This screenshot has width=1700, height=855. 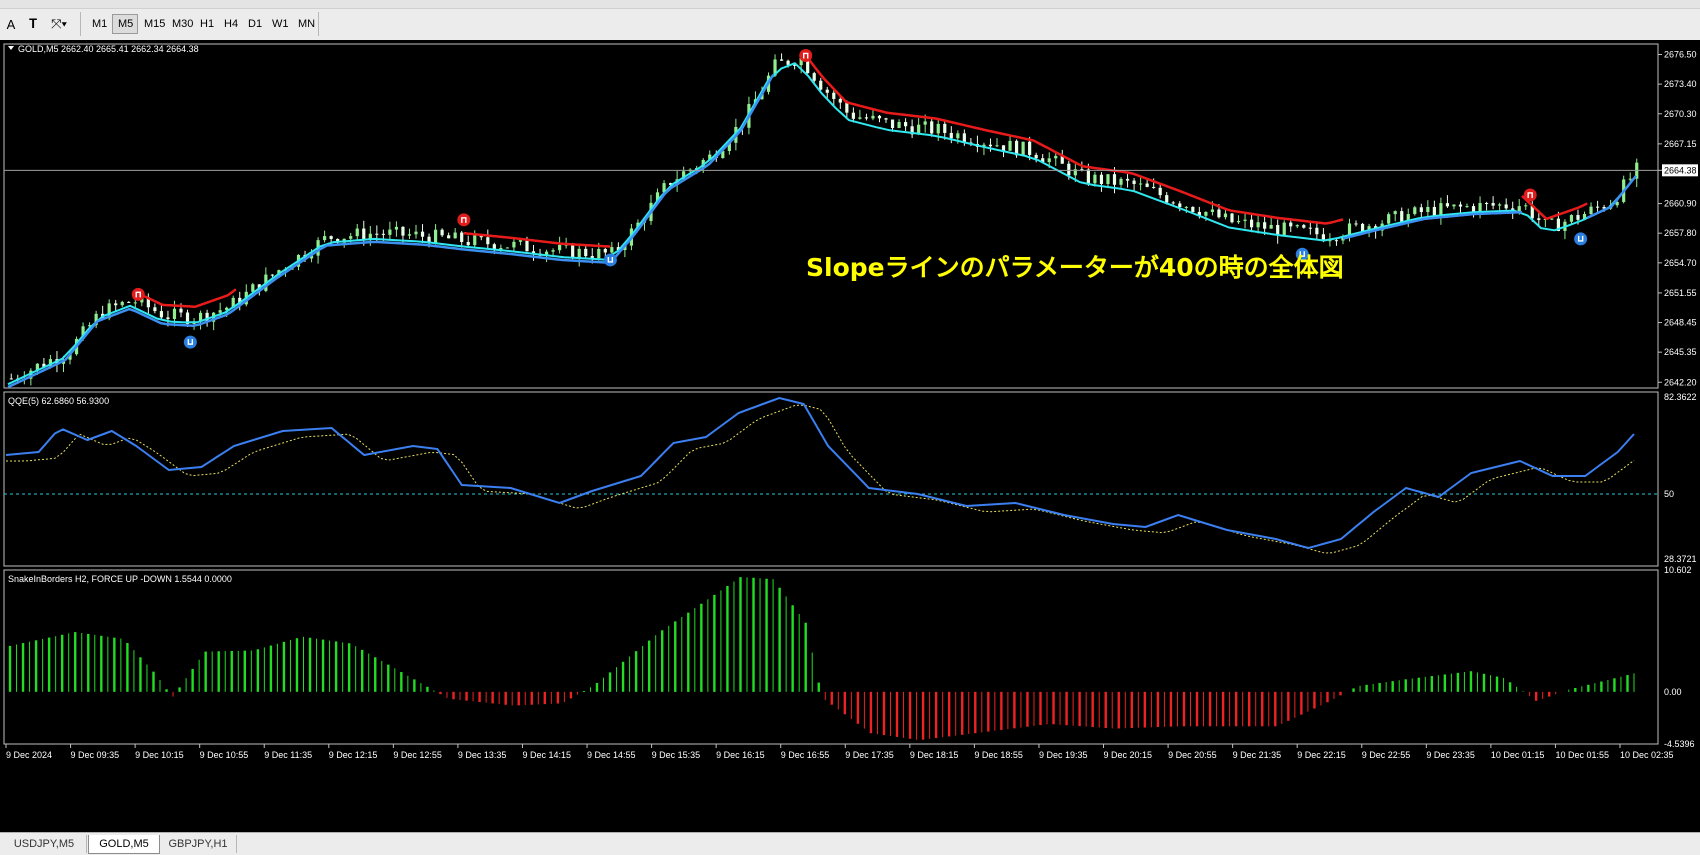 I want to click on timeframe-m15-button: M15, so click(x=152, y=24).